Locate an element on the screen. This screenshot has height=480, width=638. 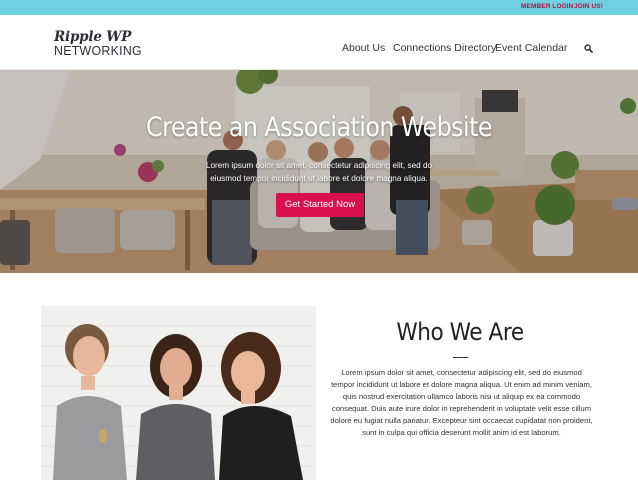
hero-title: Create an Association Website is located at coordinates (319, 127).